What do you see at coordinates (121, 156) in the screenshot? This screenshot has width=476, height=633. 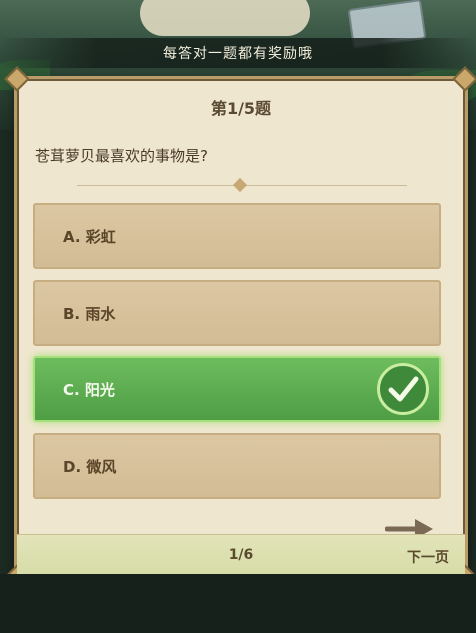 I see `question-text: 苍茸萝贝最喜欢的事物是?` at bounding box center [121, 156].